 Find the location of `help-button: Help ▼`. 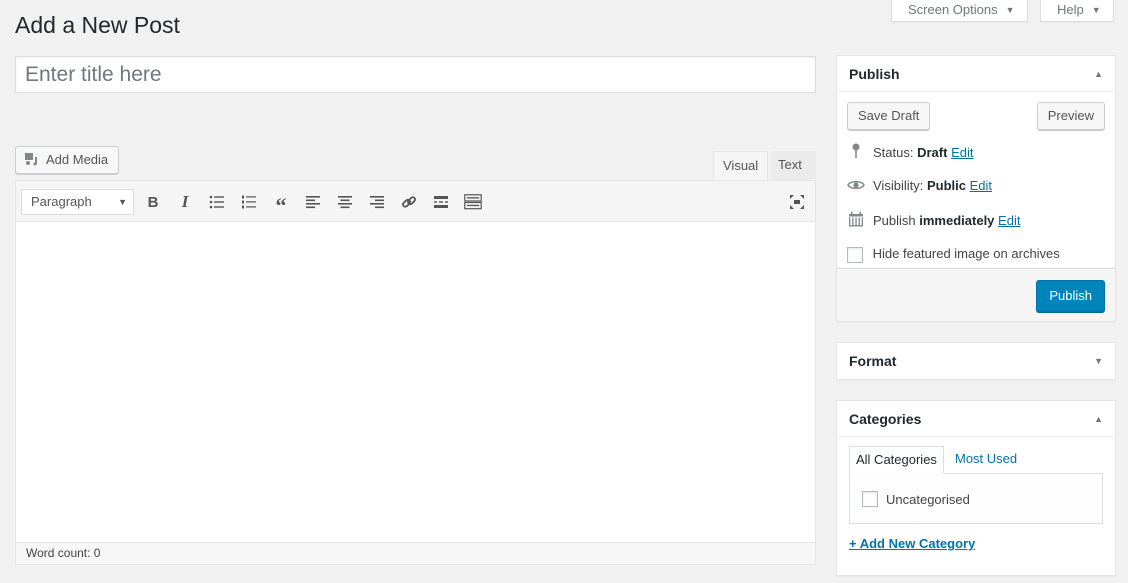

help-button: Help ▼ is located at coordinates (1077, 11).